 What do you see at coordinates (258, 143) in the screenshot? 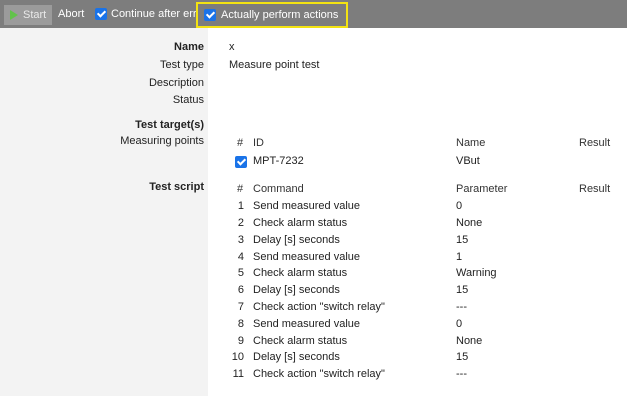
I see `column-header-id: ID` at bounding box center [258, 143].